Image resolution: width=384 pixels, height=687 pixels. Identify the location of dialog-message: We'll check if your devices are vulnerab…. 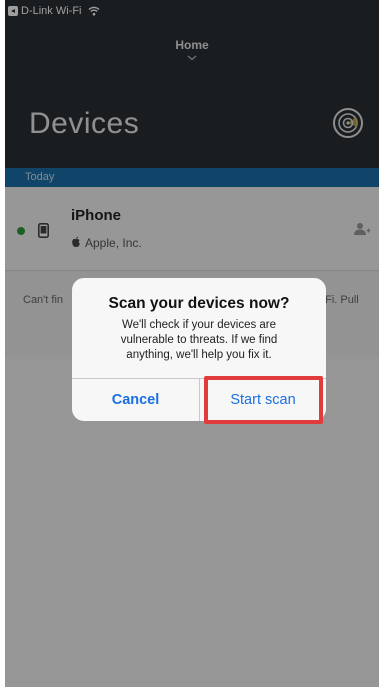
(199, 340).